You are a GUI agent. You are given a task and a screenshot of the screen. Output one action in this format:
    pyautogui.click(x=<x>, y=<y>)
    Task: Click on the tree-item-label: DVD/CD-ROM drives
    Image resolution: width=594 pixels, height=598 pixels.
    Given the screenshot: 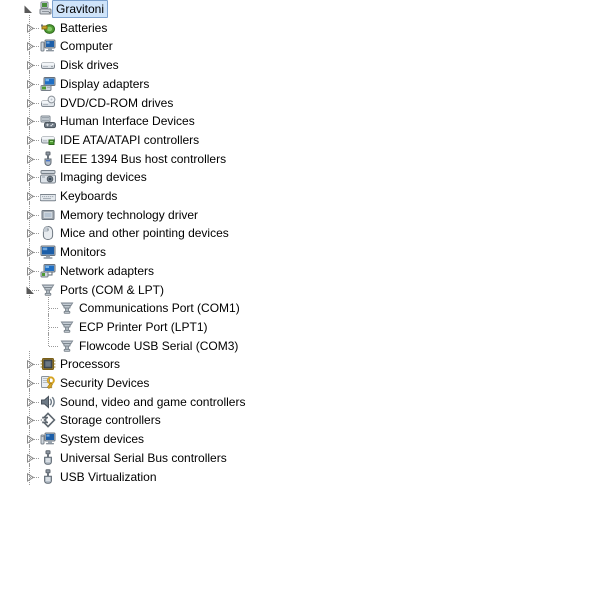 What is the action you would take?
    pyautogui.click(x=117, y=102)
    